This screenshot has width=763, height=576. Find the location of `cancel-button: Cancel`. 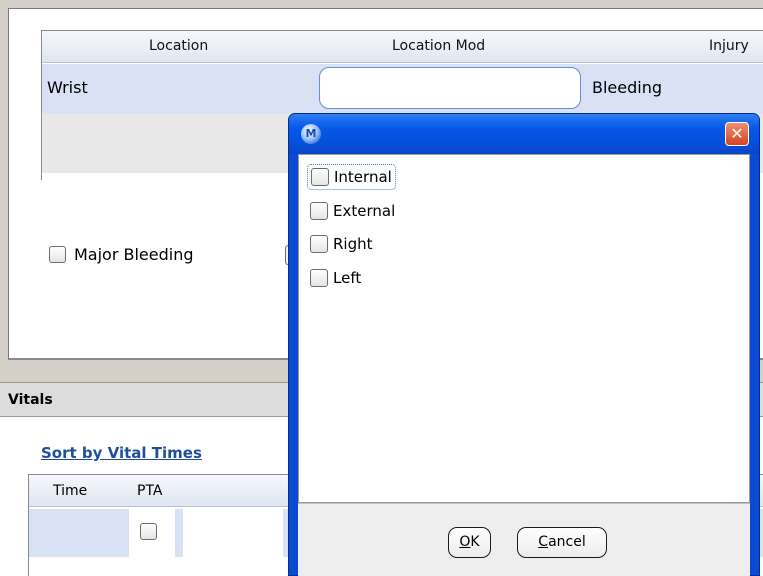

cancel-button: Cancel is located at coordinates (562, 542).